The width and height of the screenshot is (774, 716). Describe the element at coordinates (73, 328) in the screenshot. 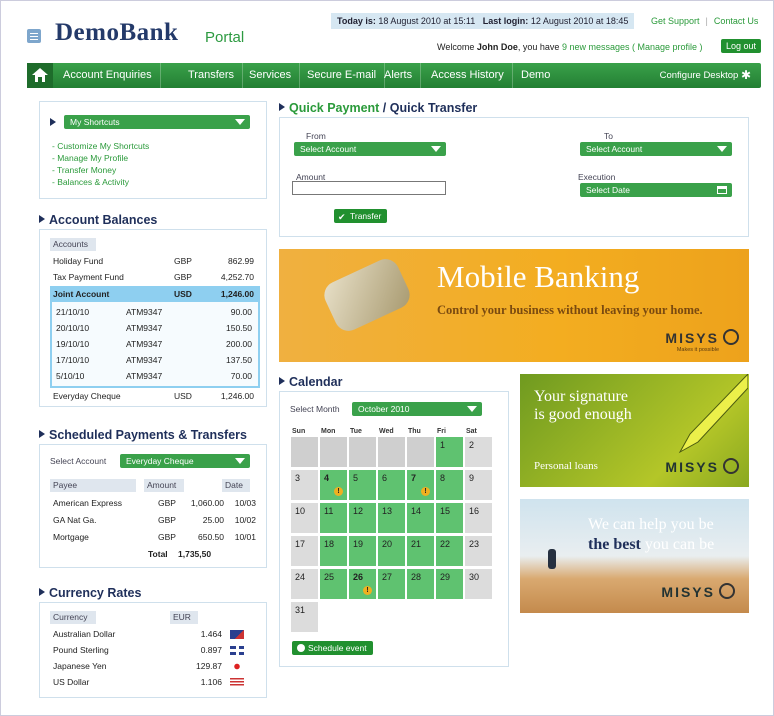

I see `tx-date: 20/10/10` at that location.